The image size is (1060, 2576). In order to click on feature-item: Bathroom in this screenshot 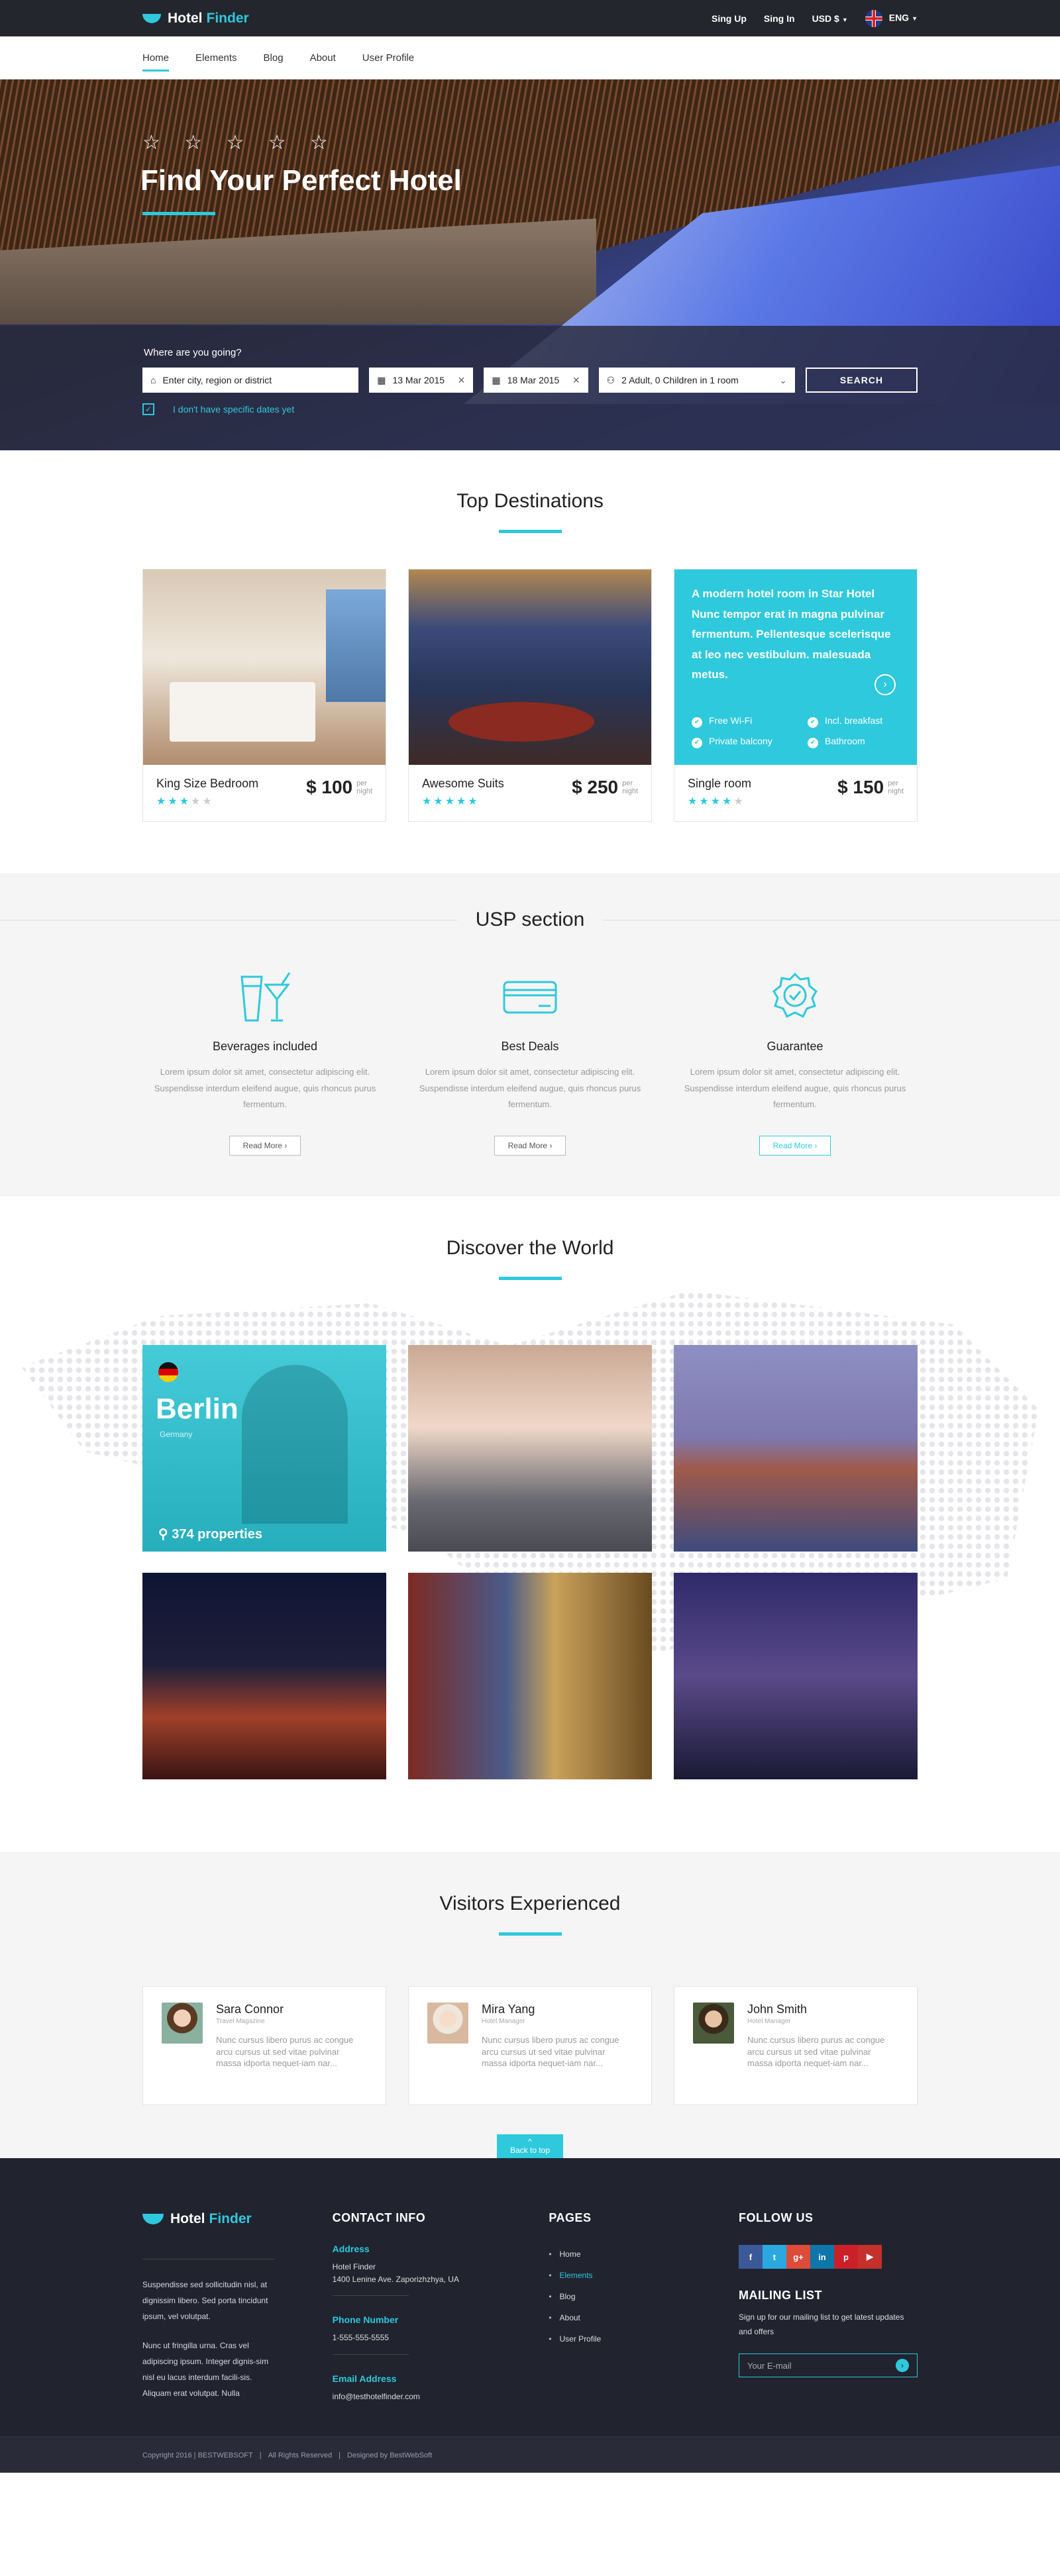, I will do `click(857, 742)`.